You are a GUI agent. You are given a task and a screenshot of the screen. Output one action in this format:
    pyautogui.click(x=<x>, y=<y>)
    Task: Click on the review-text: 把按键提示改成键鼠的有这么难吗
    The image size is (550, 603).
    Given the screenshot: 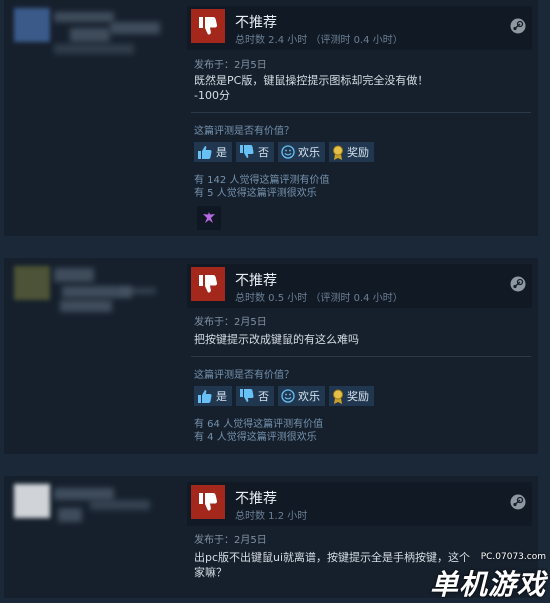 What is the action you would take?
    pyautogui.click(x=364, y=339)
    